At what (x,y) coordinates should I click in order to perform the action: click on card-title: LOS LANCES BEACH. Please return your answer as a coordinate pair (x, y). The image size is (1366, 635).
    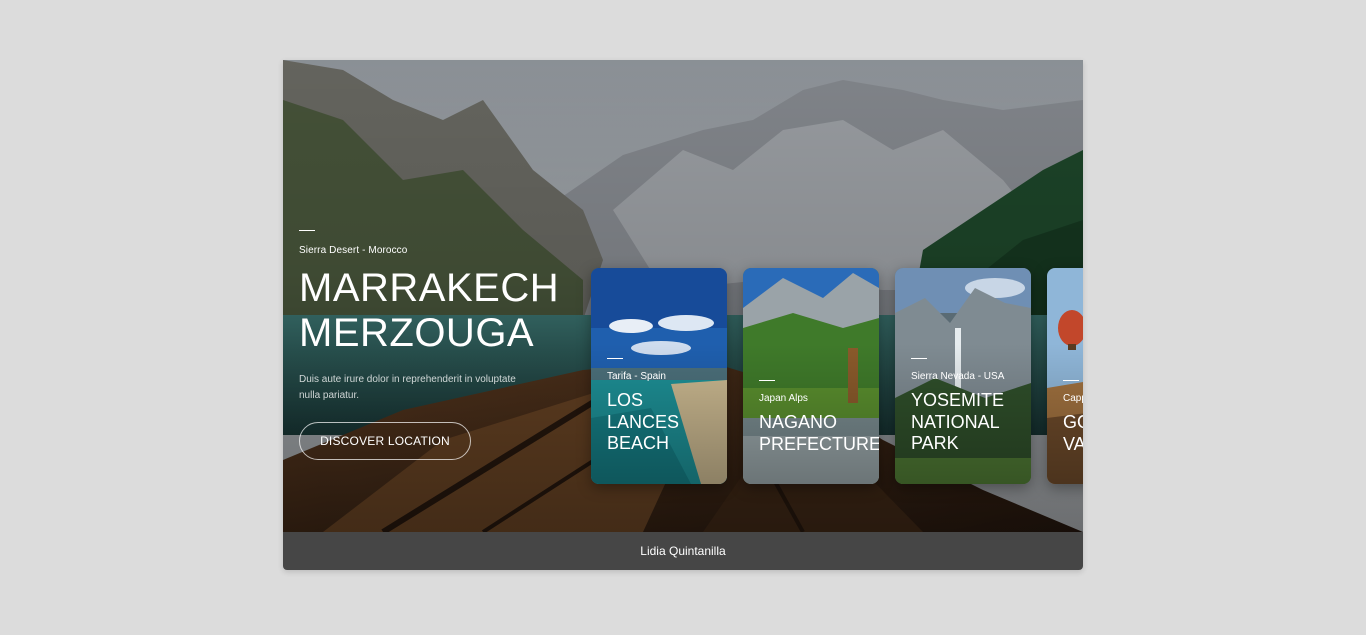
    Looking at the image, I should click on (643, 421).